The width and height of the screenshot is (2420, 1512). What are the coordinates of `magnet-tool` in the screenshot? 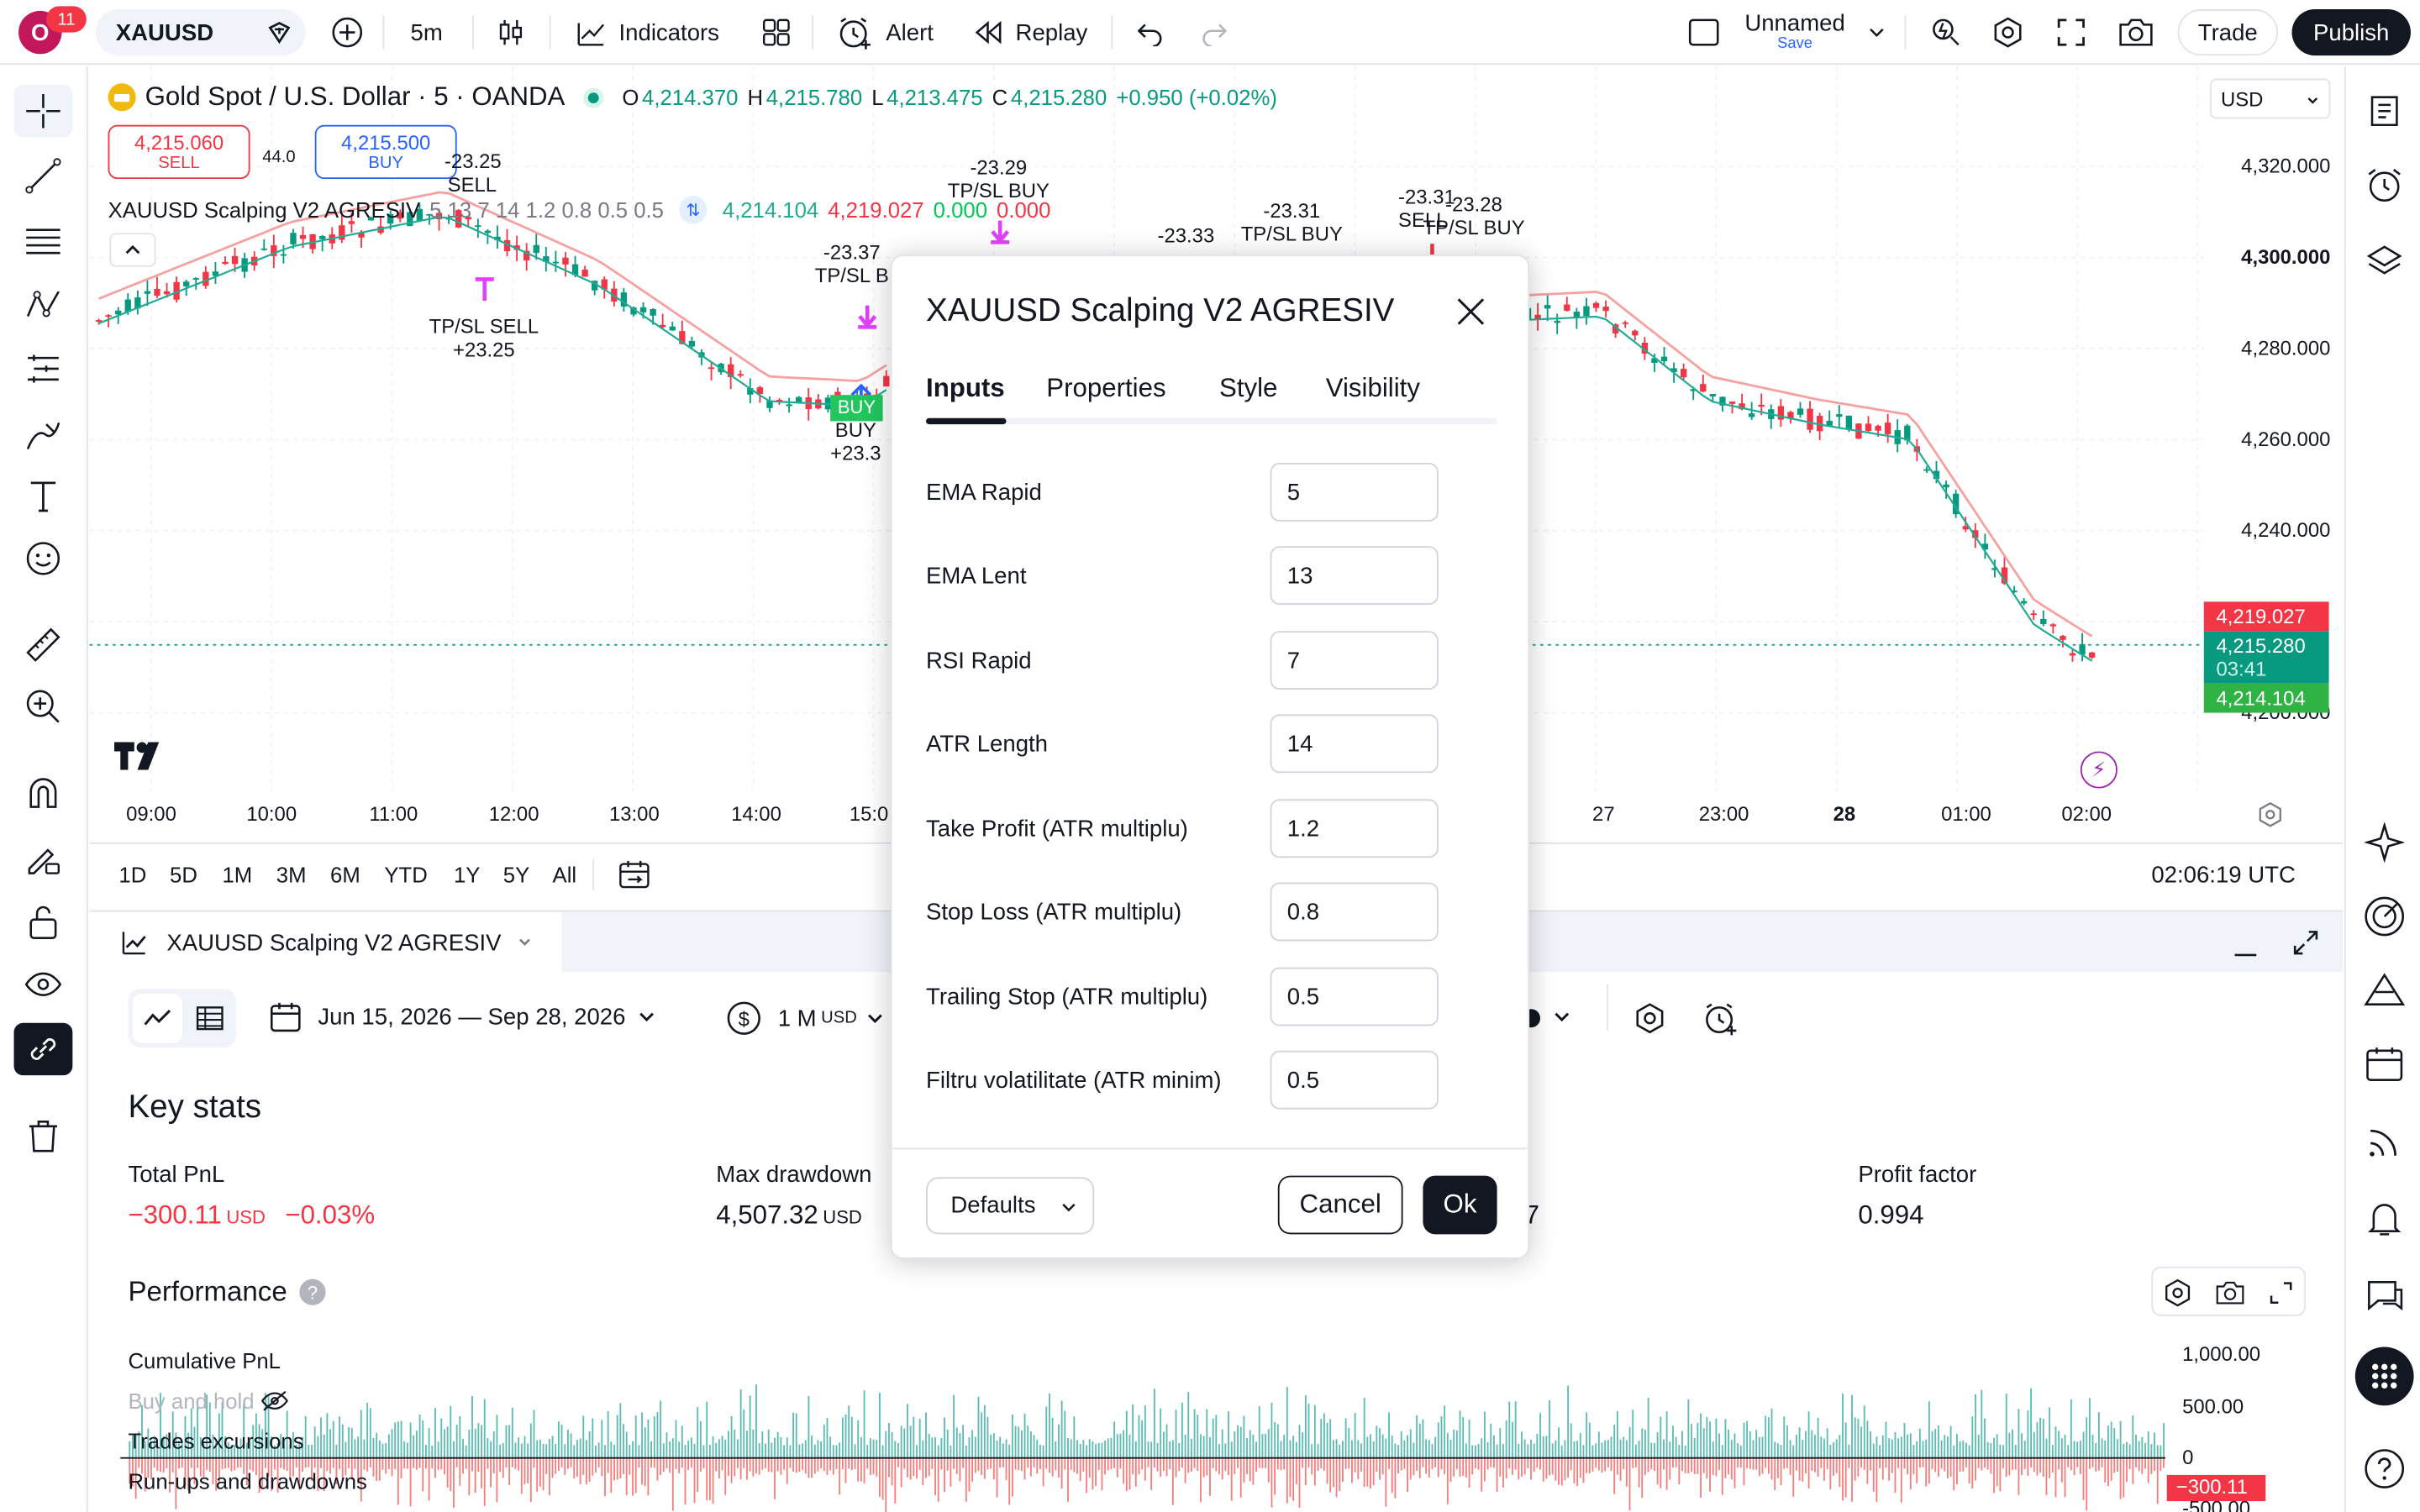 It's located at (43, 793).